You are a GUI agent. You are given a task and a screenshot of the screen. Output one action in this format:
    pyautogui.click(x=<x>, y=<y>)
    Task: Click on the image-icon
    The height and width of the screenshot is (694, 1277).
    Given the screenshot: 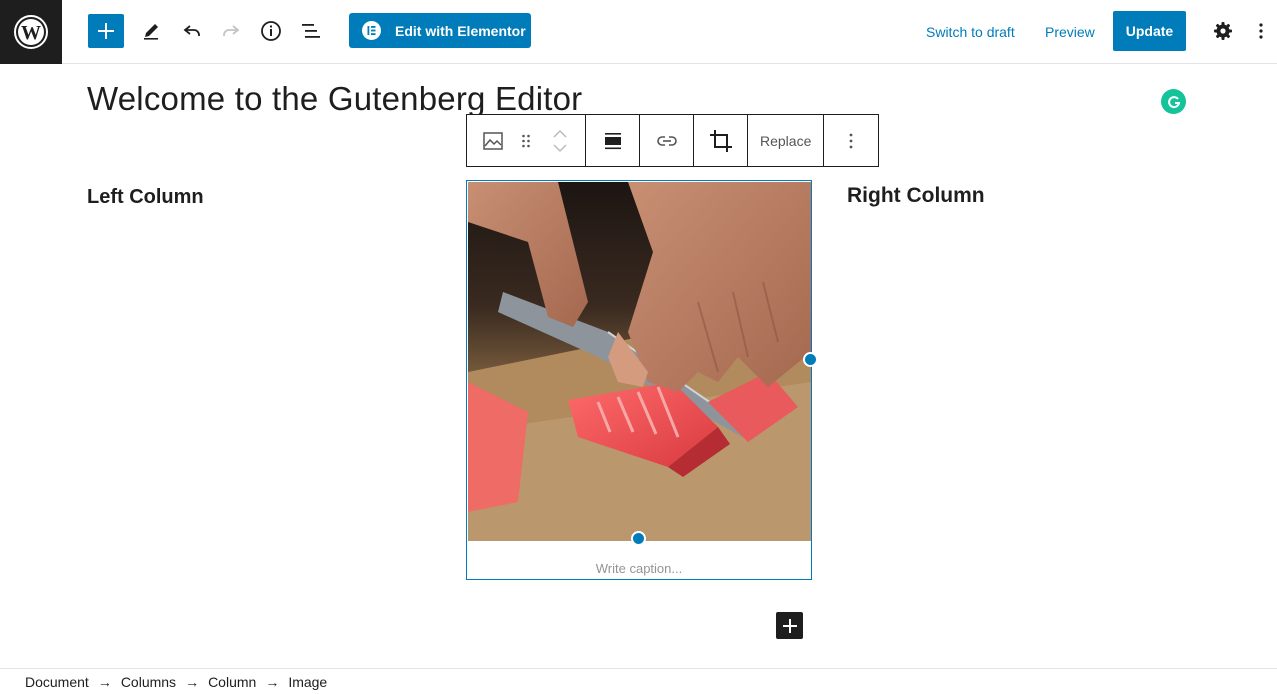 What is the action you would take?
    pyautogui.click(x=493, y=140)
    